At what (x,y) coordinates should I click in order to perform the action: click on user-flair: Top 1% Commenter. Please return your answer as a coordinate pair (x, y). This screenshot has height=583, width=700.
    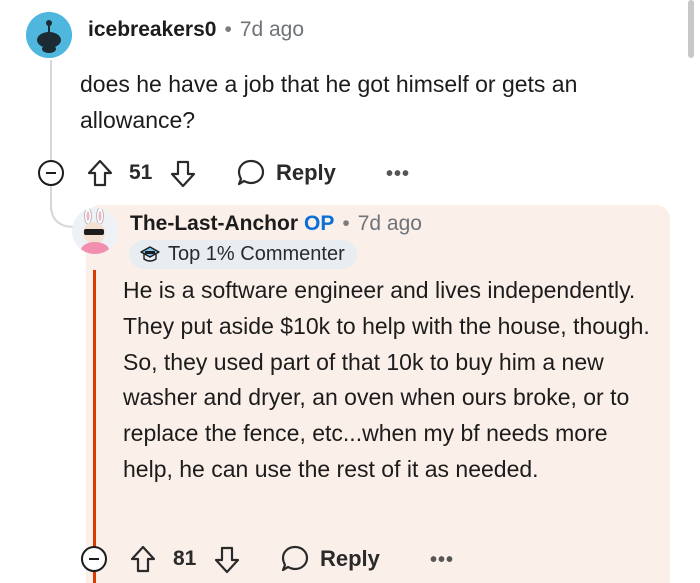
    Looking at the image, I should click on (243, 254).